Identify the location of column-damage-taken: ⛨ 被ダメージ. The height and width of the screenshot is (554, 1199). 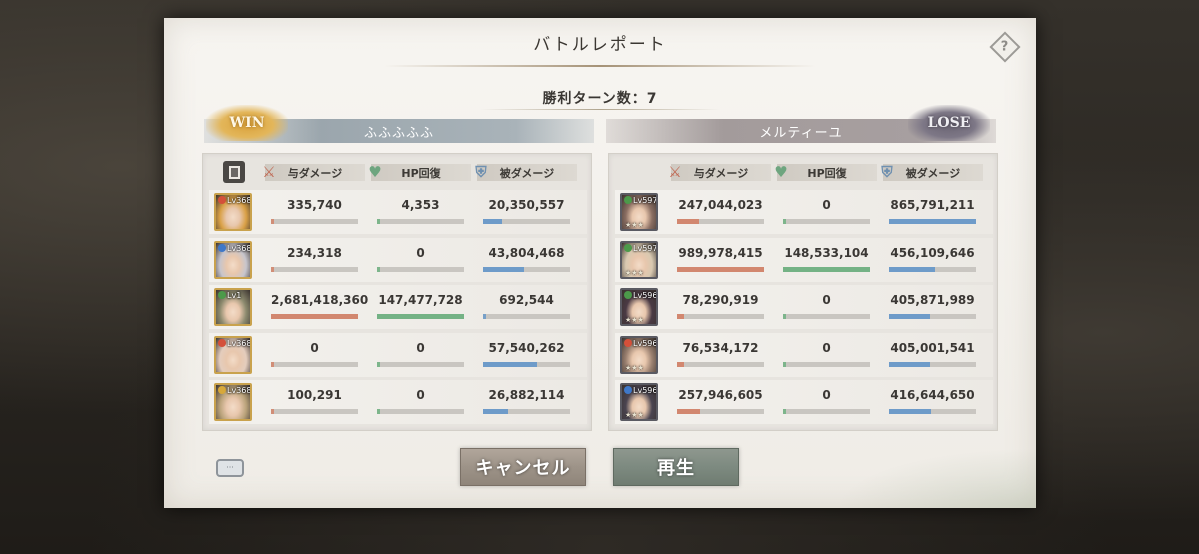
(526, 172).